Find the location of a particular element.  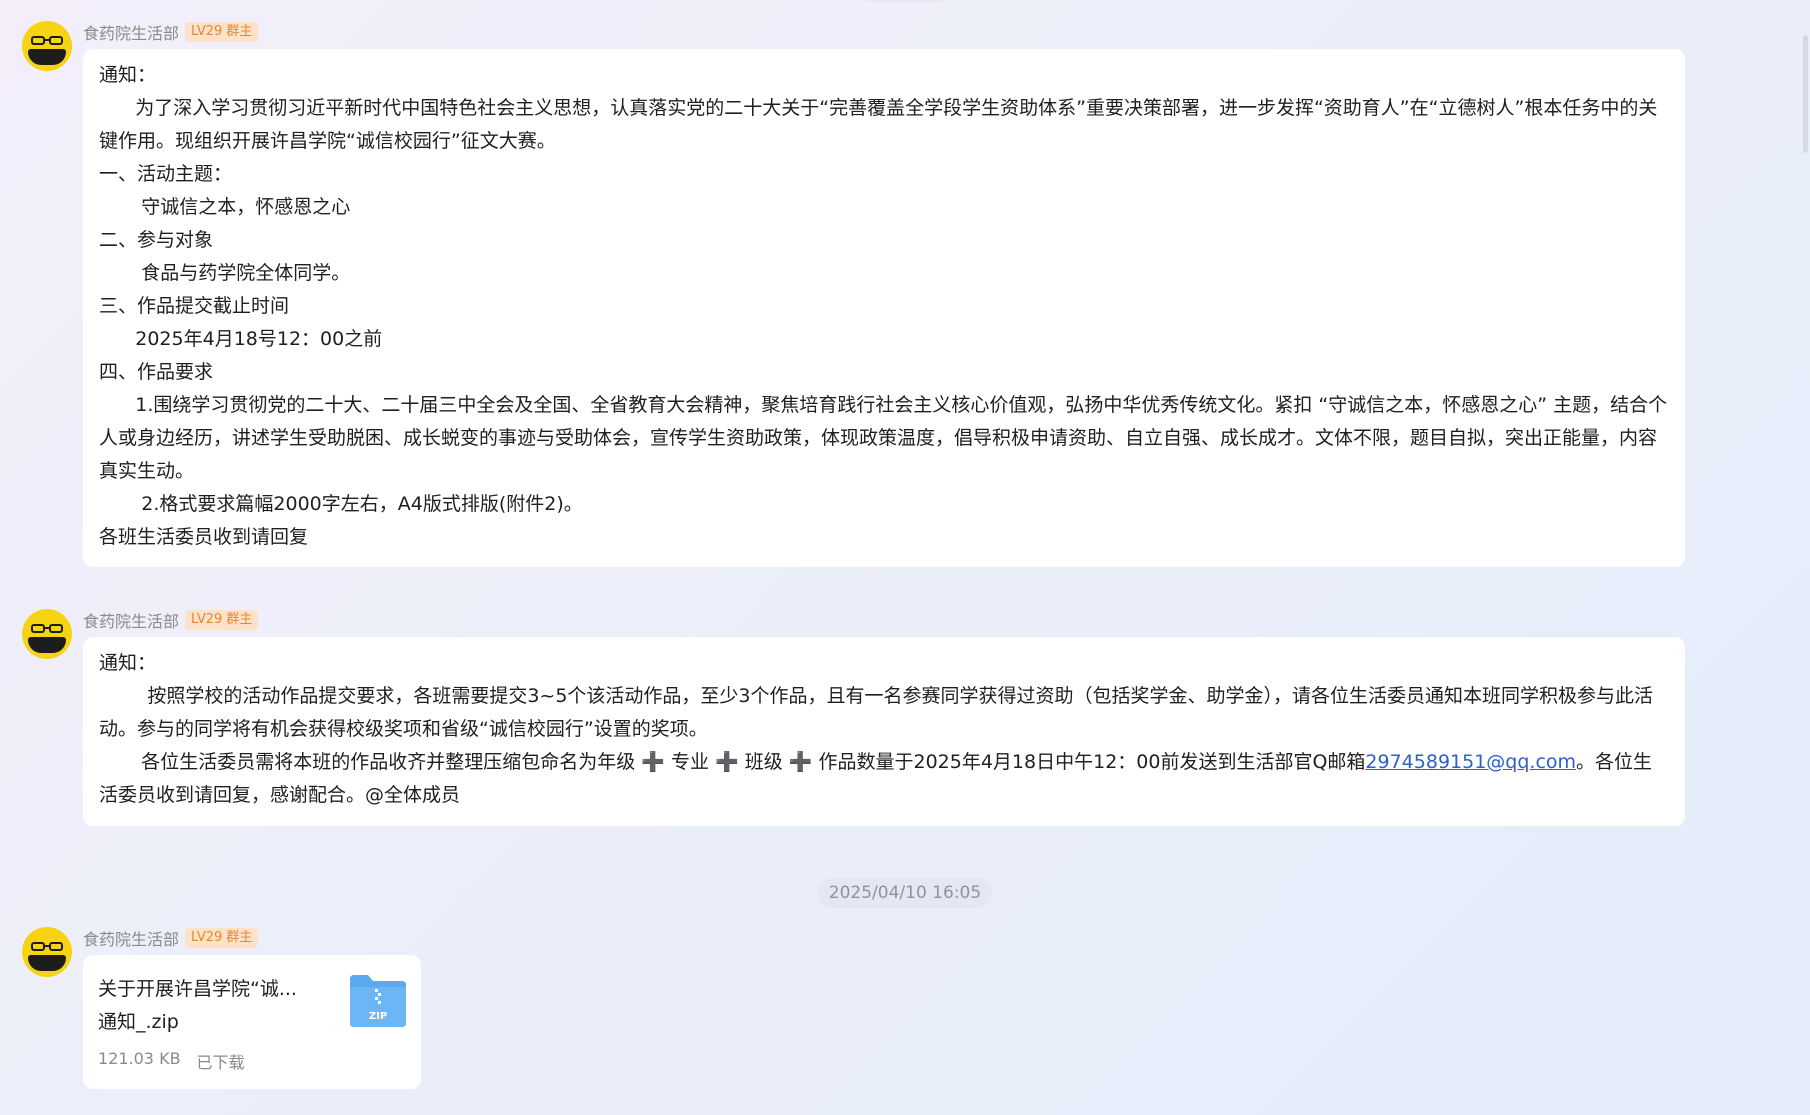

message-line: 2.格式要求篇幅2000字左右，A4版式排版(附件2)。 is located at coordinates (341, 504).